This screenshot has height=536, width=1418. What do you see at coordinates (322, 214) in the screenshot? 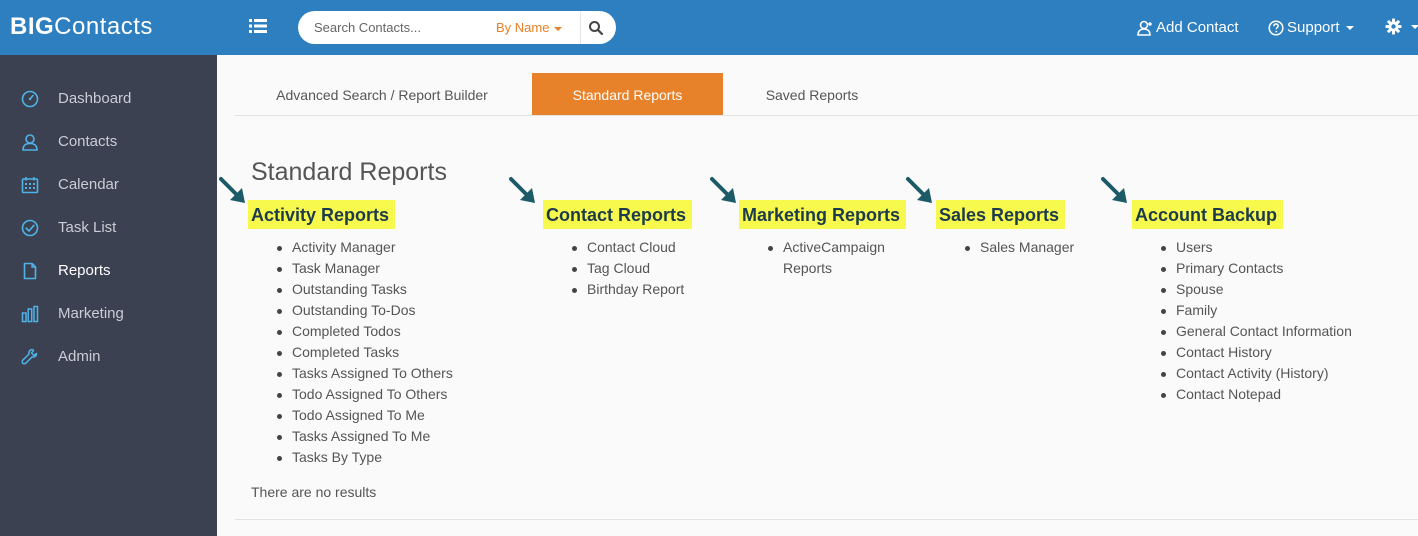
I see `report-group-header: Activity Reports` at bounding box center [322, 214].